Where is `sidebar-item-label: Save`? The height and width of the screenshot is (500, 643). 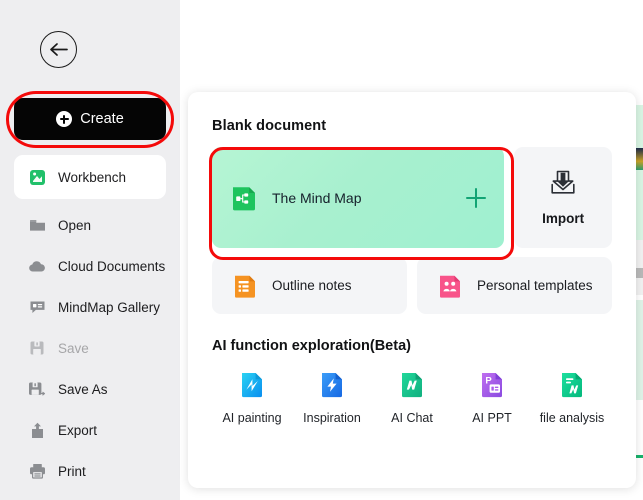 sidebar-item-label: Save is located at coordinates (73, 348).